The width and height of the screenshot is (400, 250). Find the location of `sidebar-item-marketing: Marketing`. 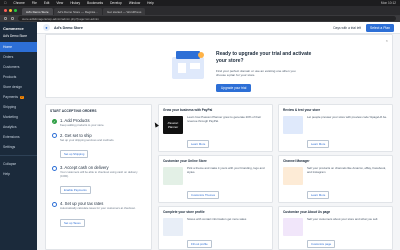

sidebar-item-marketing: Marketing is located at coordinates (18, 117).